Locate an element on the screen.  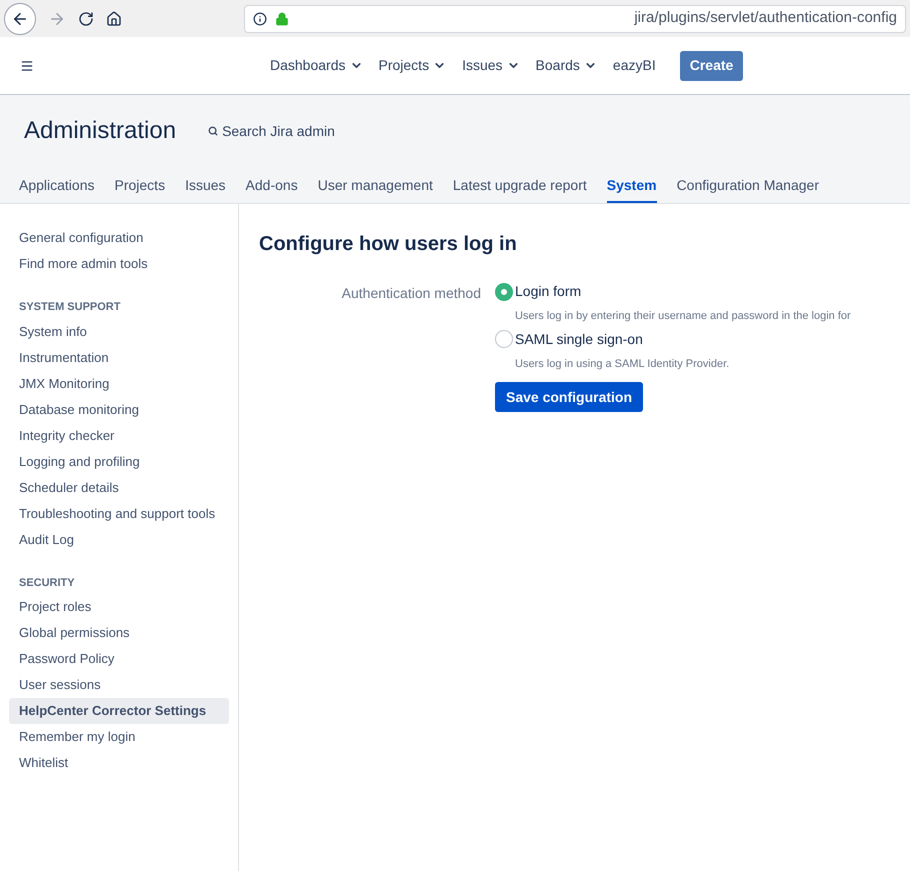
sidebar-item: User sessions is located at coordinates (119, 685).